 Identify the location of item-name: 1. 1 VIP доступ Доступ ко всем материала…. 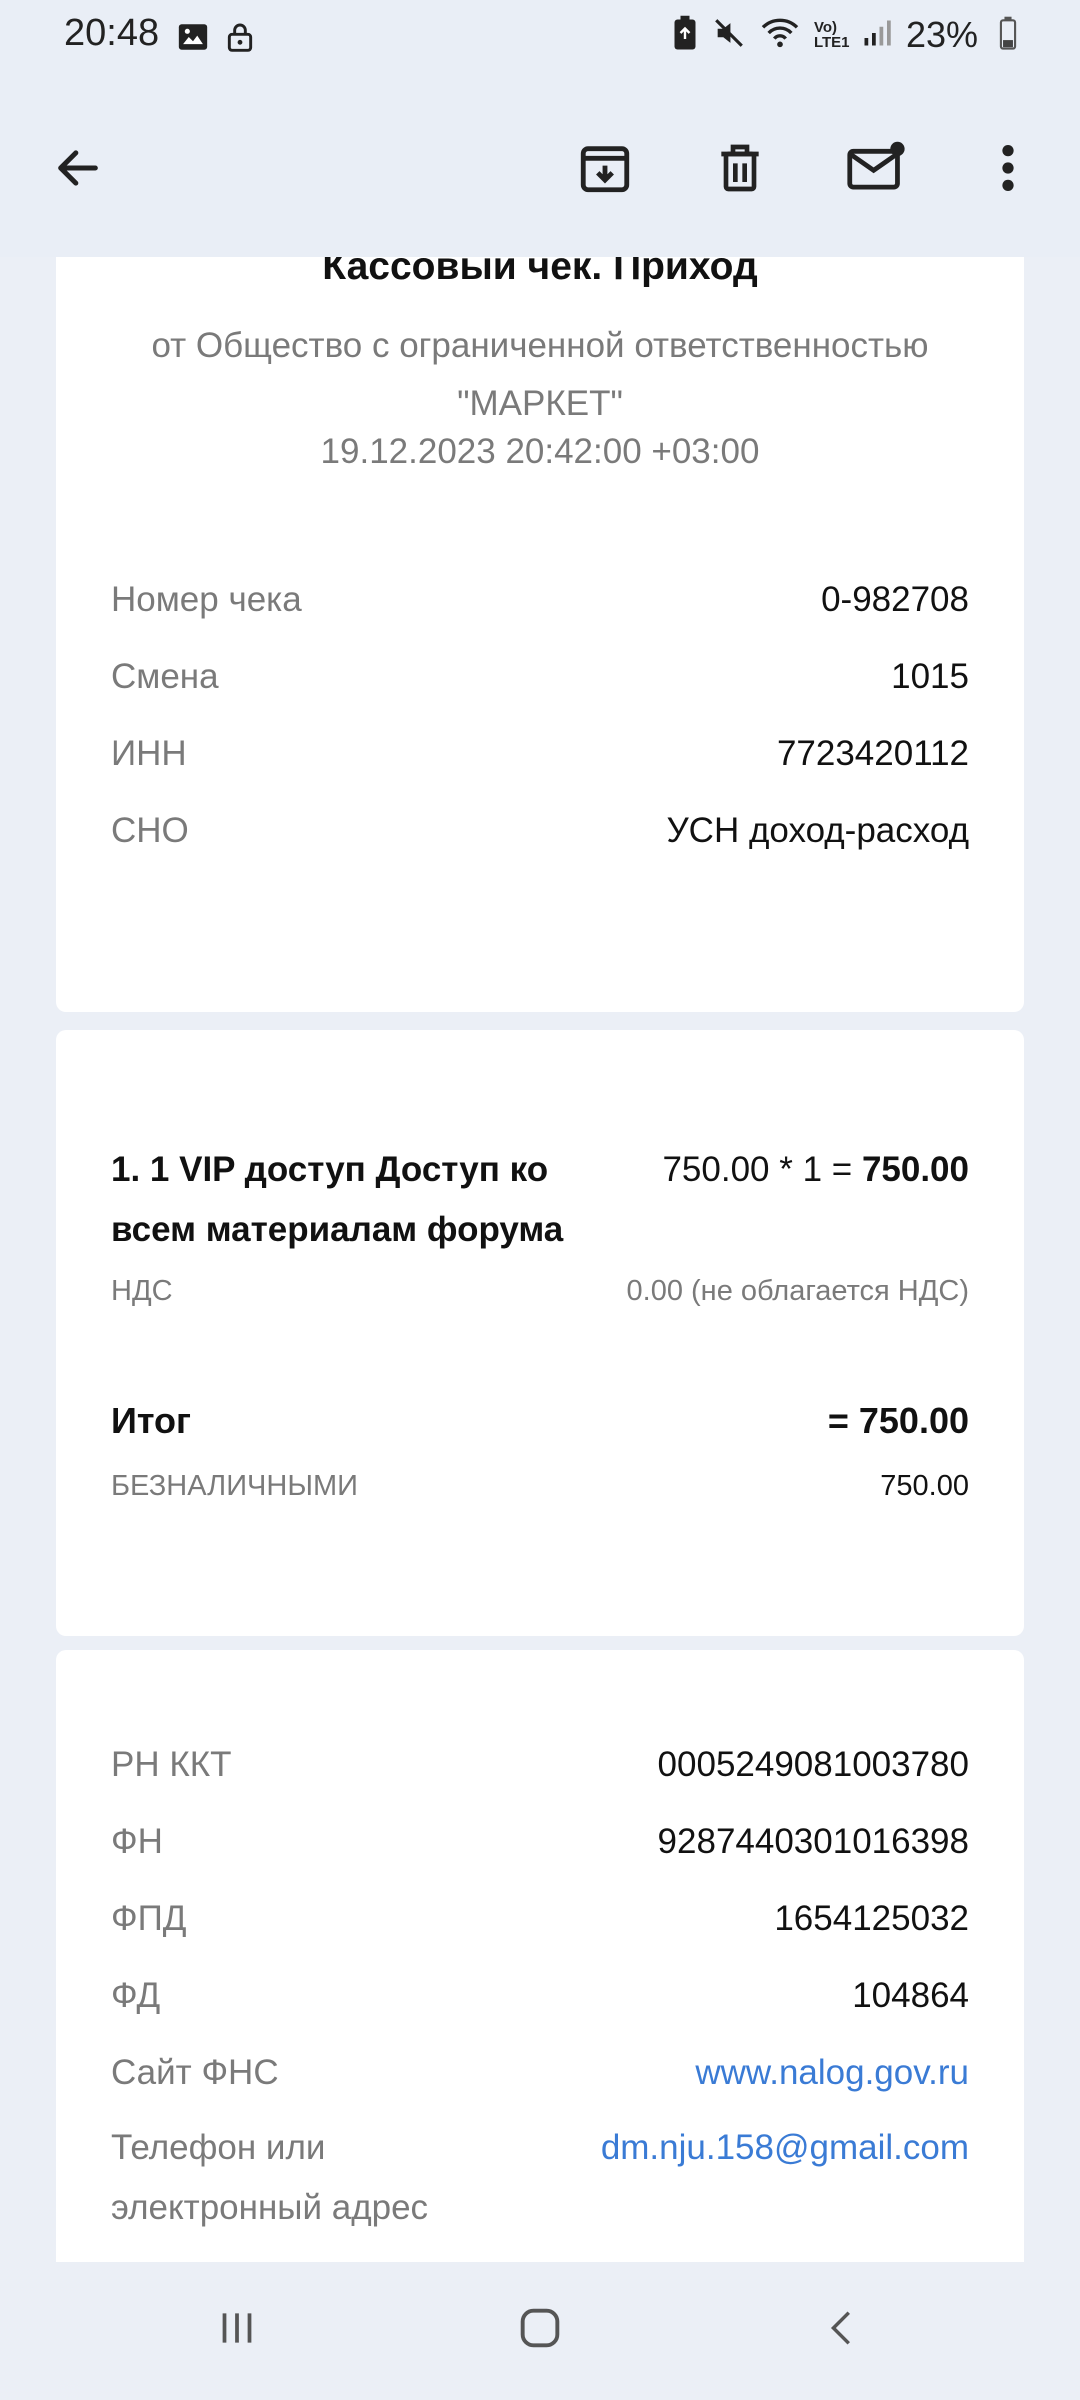
(337, 1199).